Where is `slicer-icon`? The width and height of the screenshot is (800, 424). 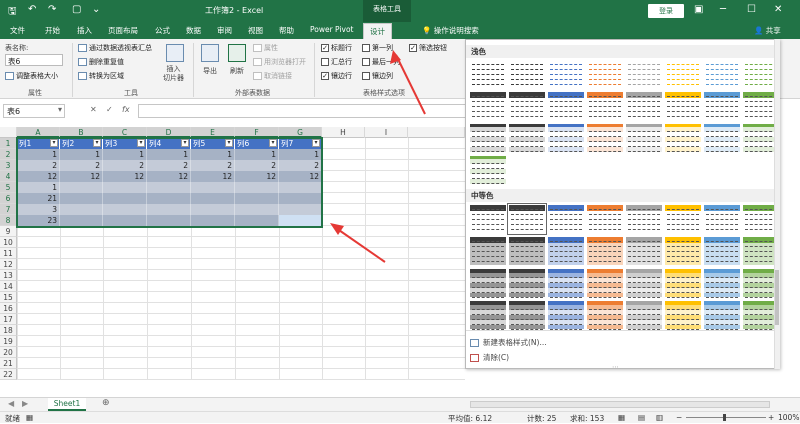 slicer-icon is located at coordinates (175, 53).